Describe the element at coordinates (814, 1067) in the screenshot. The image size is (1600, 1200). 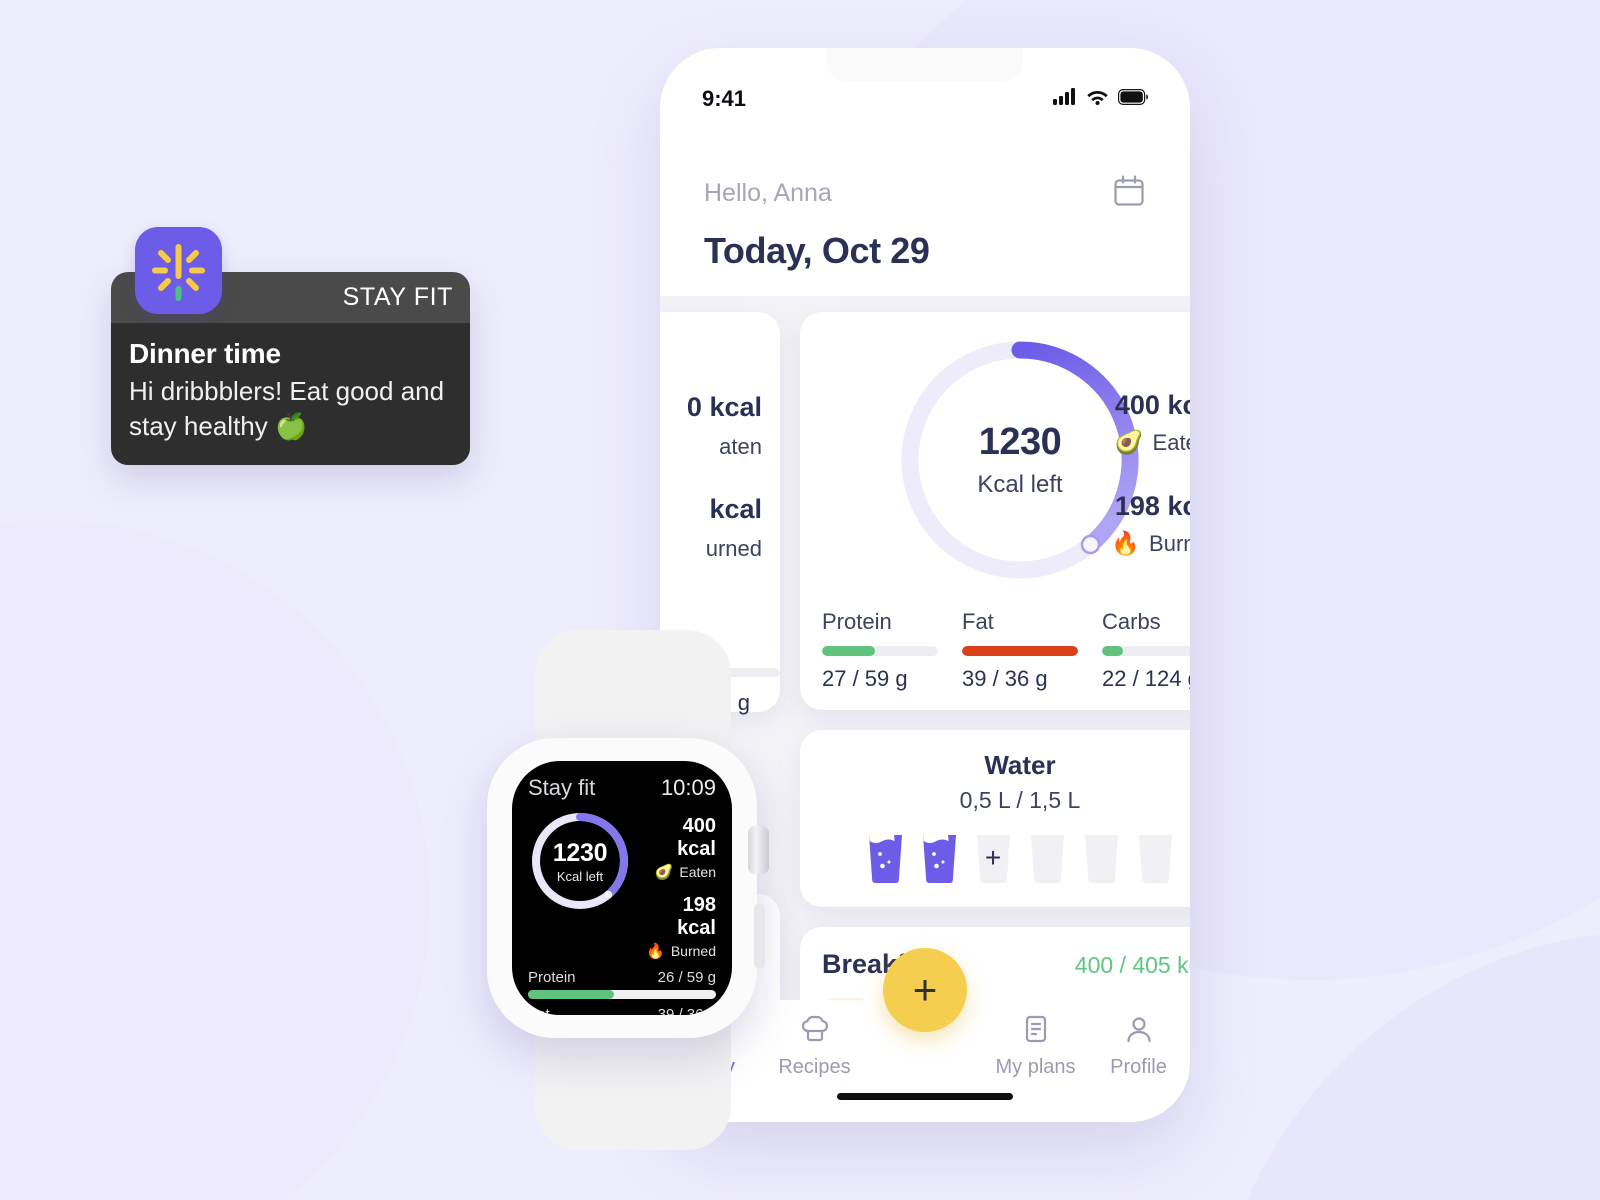
I see `tab-recipes-label: Recipes` at that location.